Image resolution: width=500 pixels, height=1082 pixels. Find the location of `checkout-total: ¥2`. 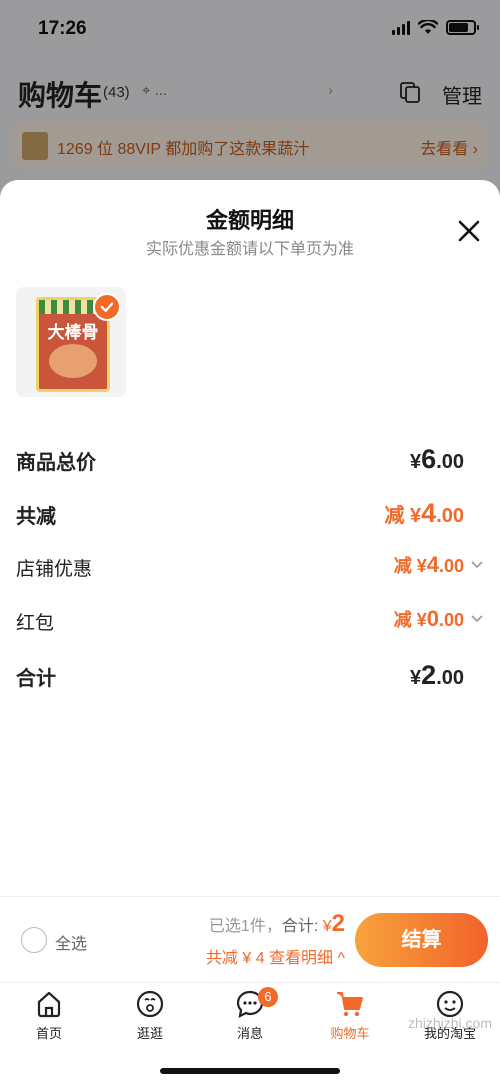

checkout-total: ¥2 is located at coordinates (333, 923).